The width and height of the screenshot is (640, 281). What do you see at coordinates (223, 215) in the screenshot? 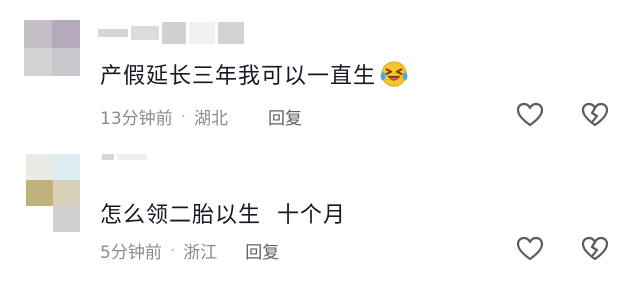
I see `comment-text-content: 怎么领二胎以生 十个月` at bounding box center [223, 215].